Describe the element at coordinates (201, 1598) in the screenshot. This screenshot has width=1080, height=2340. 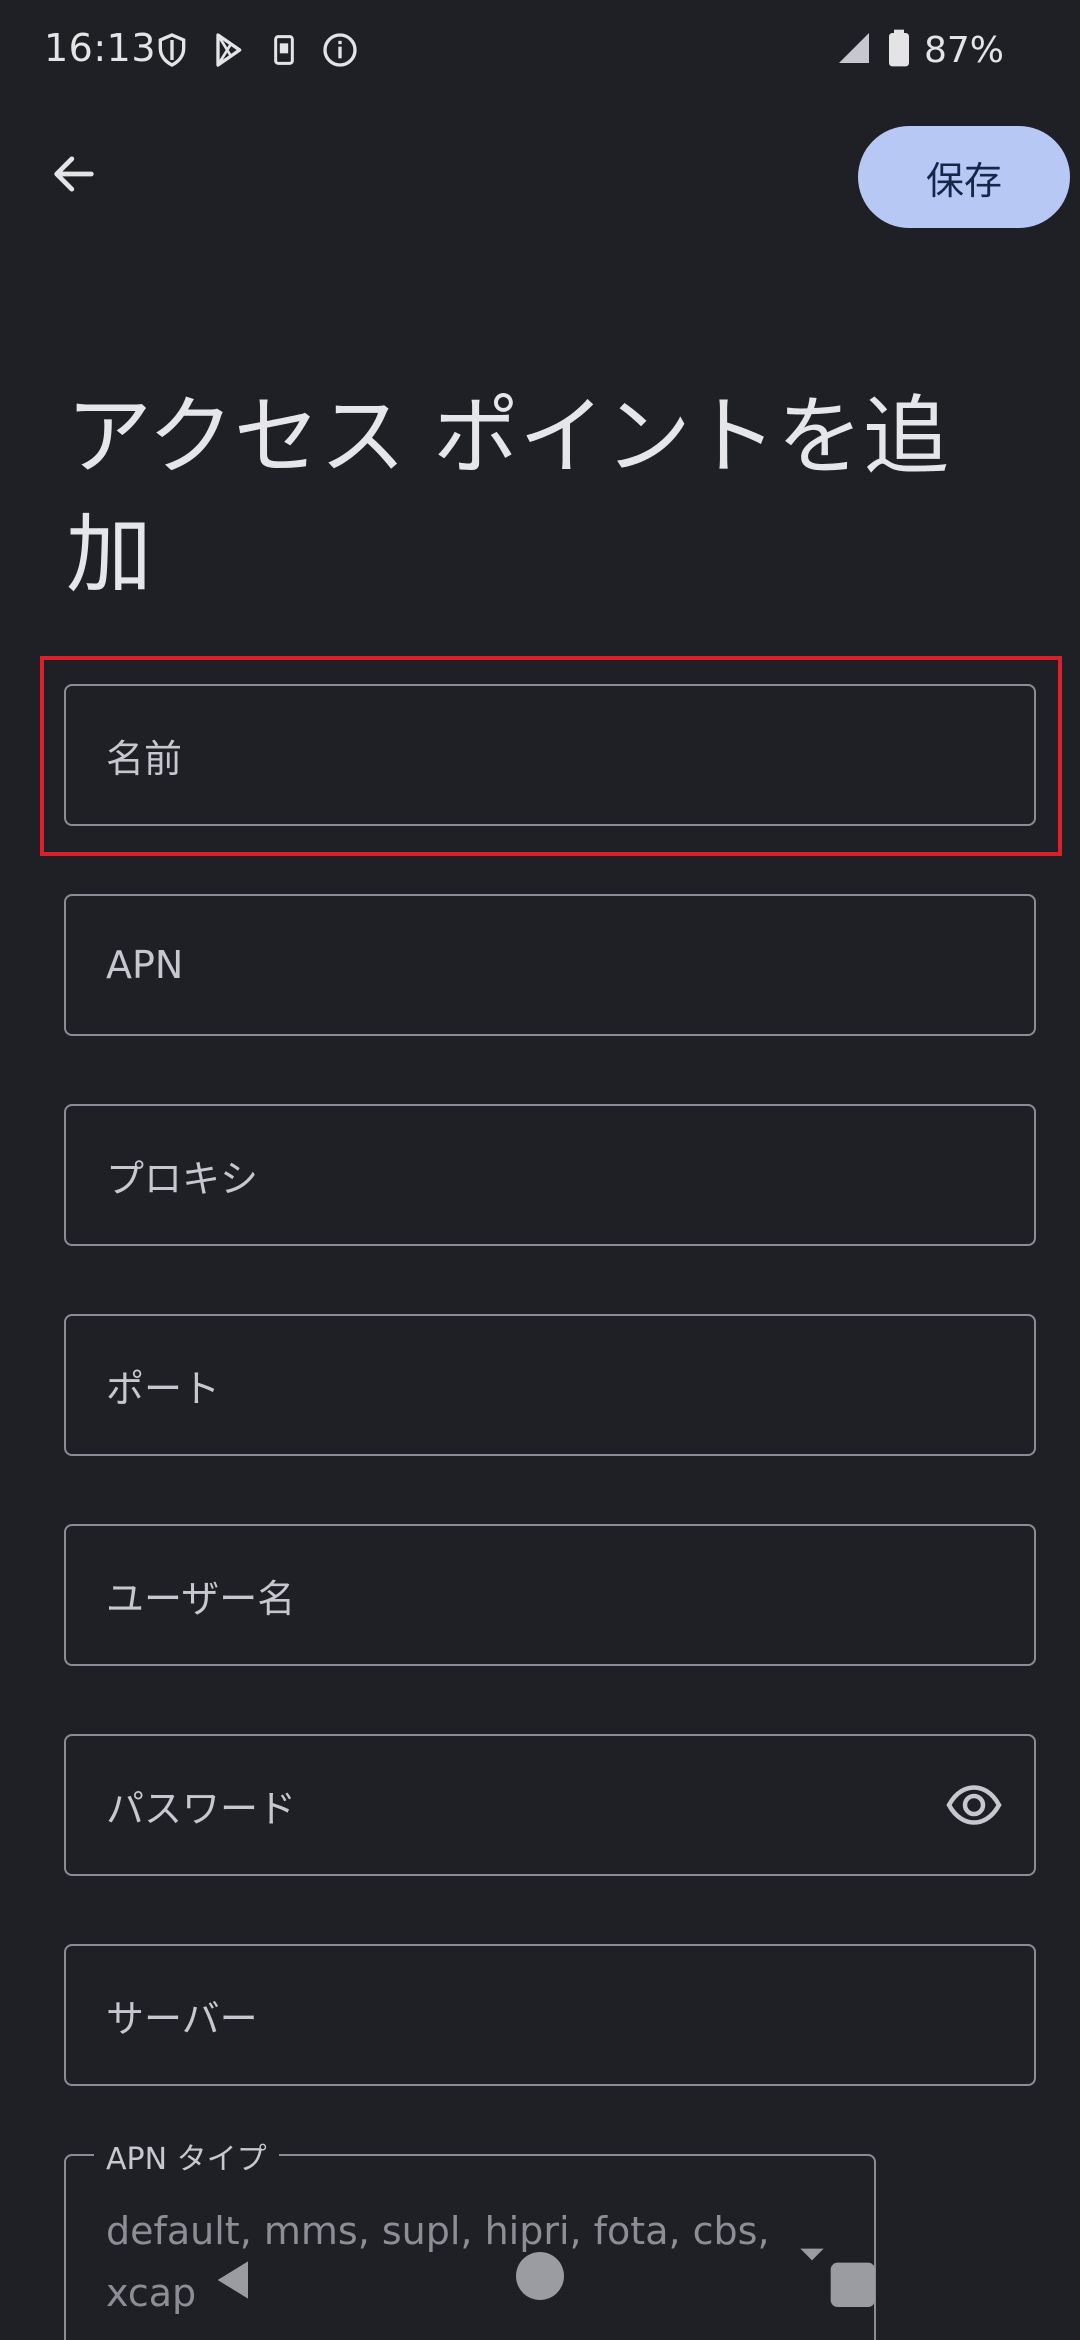
I see `username-field-placeholder: ユーザー名` at that location.